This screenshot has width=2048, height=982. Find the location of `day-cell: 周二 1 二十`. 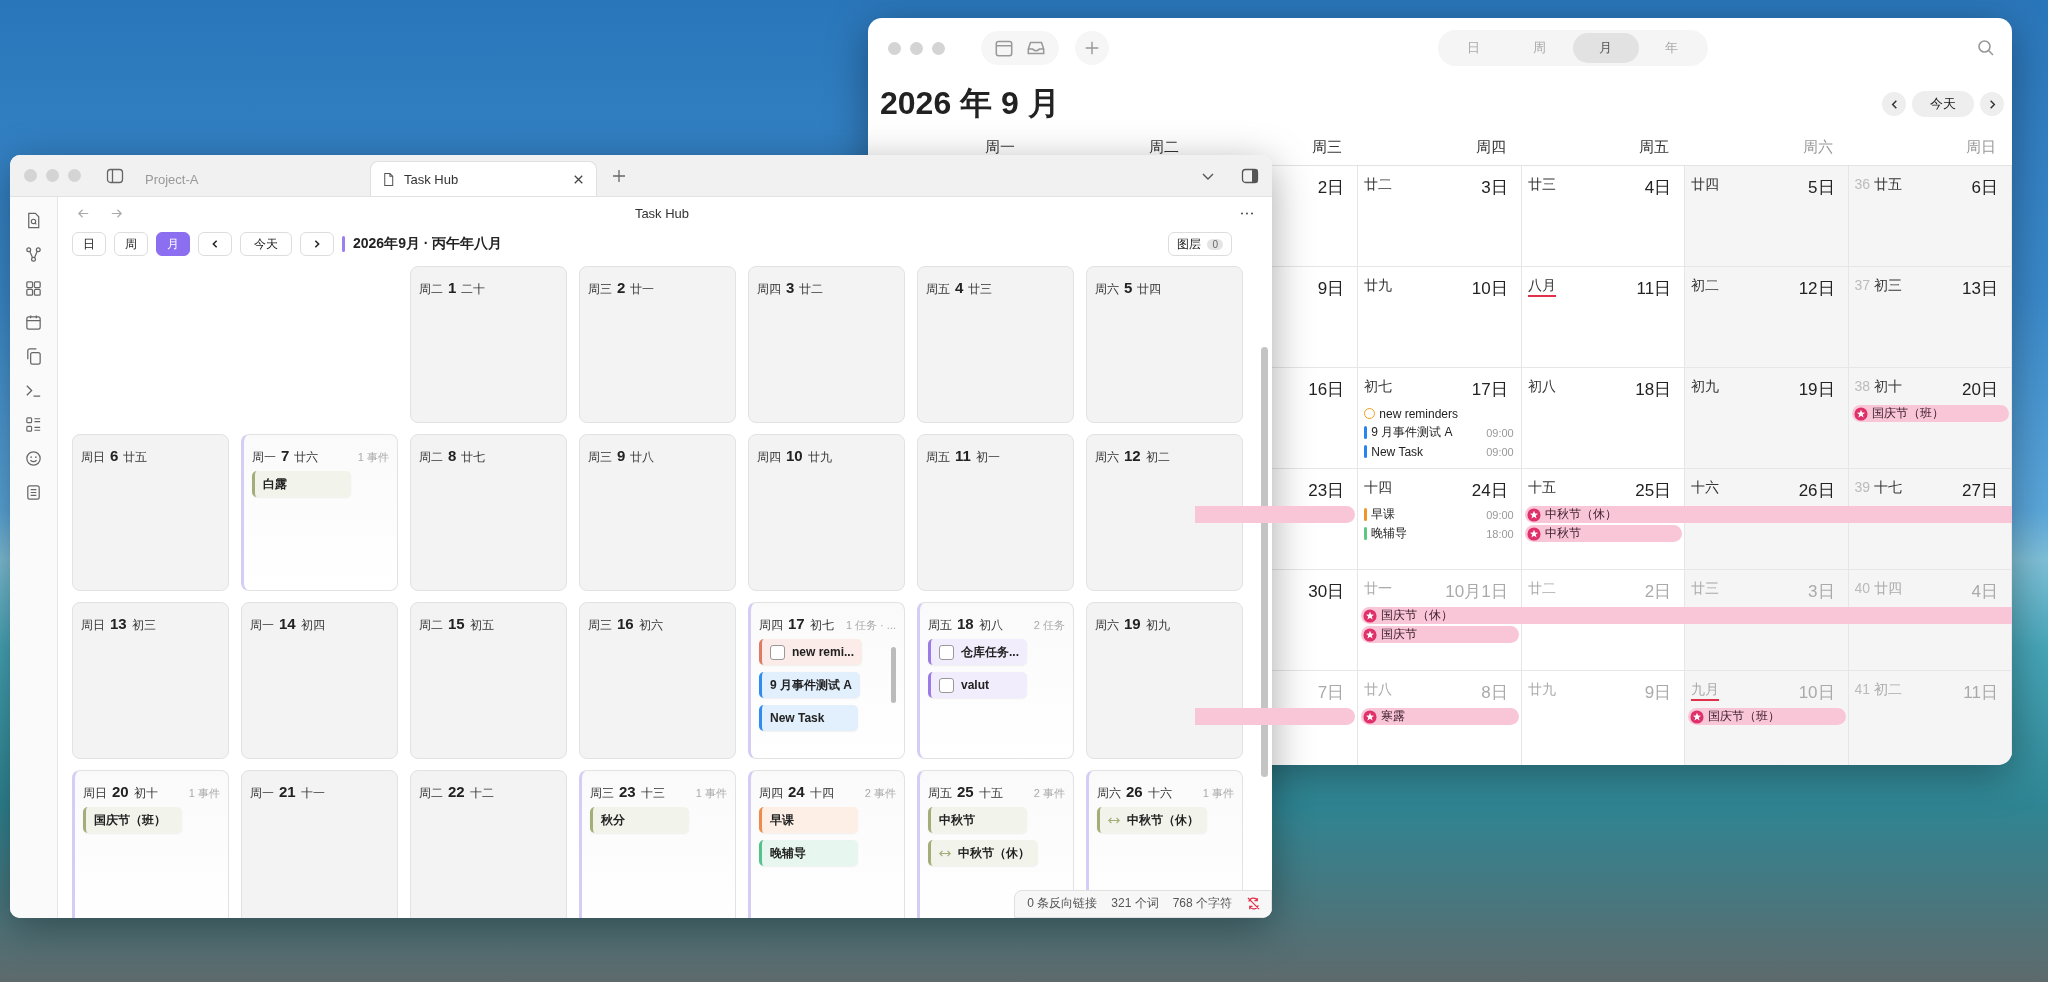

day-cell: 周二 1 二十 is located at coordinates (488, 344).